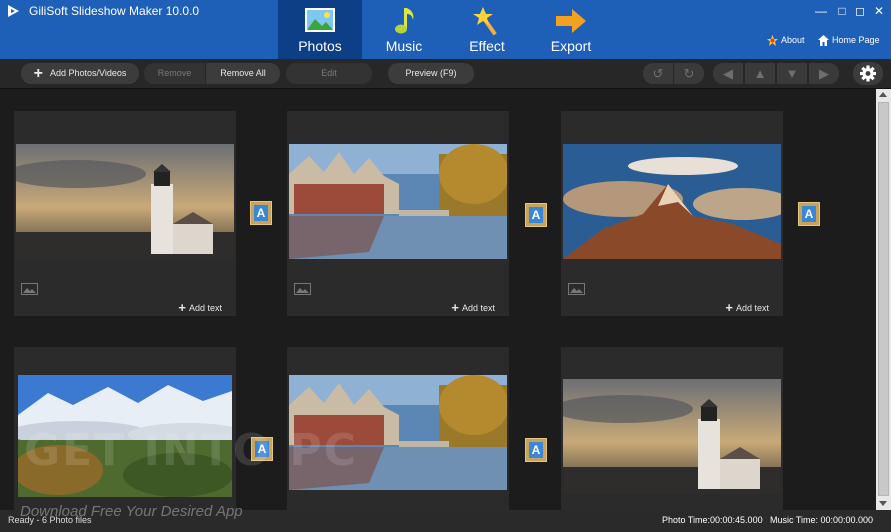 This screenshot has height=532, width=891. What do you see at coordinates (879, 11) in the screenshot?
I see `close-icon: ✕` at bounding box center [879, 11].